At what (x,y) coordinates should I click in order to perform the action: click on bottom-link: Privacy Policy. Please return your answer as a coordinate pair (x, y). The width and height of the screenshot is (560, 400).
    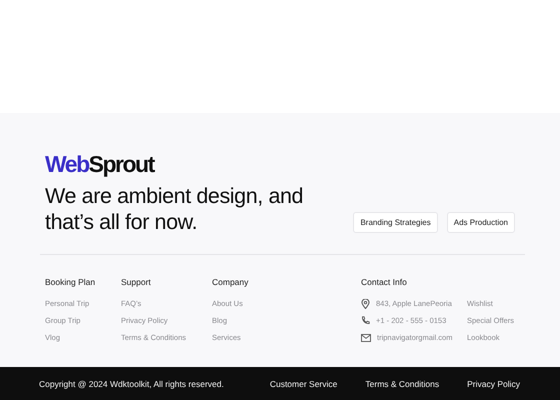
    Looking at the image, I should click on (493, 383).